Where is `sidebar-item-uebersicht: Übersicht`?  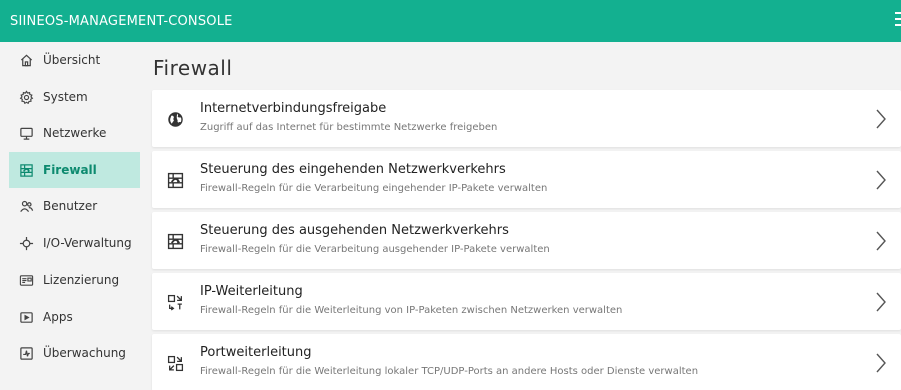 sidebar-item-uebersicht: Übersicht is located at coordinates (74, 60).